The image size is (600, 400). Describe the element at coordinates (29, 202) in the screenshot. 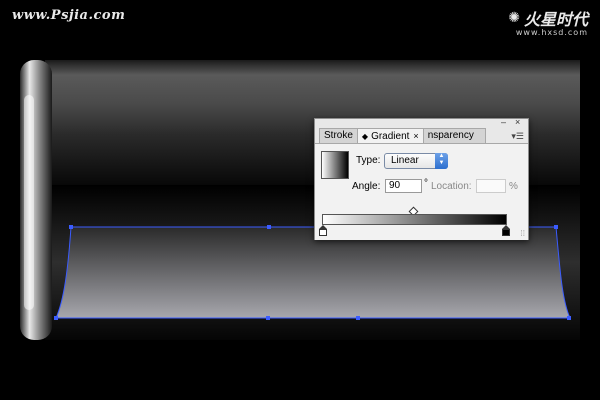

I see `battery-cap-highlight` at that location.